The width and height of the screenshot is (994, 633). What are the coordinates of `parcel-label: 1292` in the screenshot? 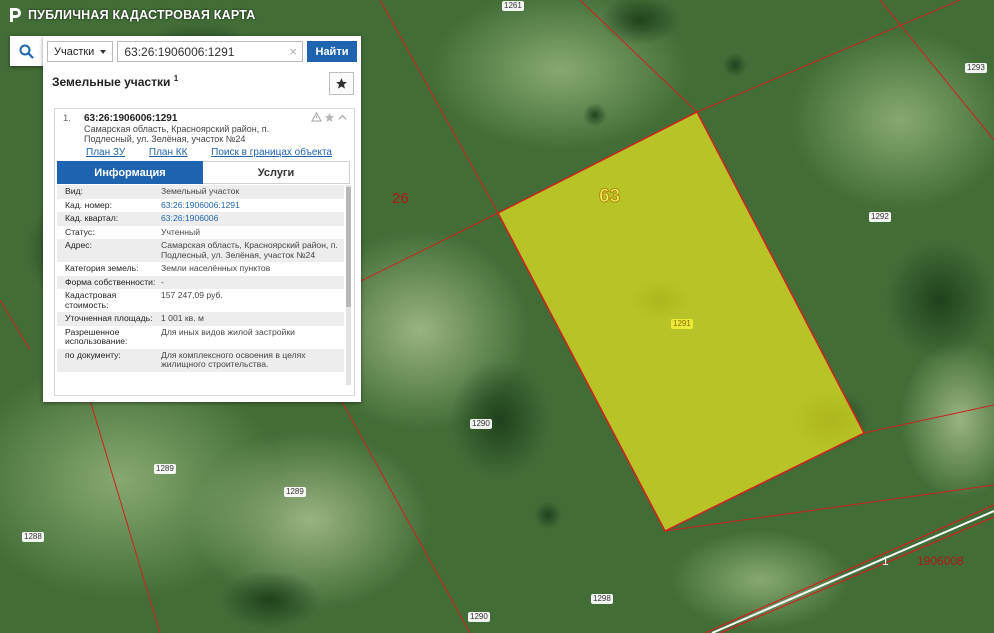 It's located at (880, 217).